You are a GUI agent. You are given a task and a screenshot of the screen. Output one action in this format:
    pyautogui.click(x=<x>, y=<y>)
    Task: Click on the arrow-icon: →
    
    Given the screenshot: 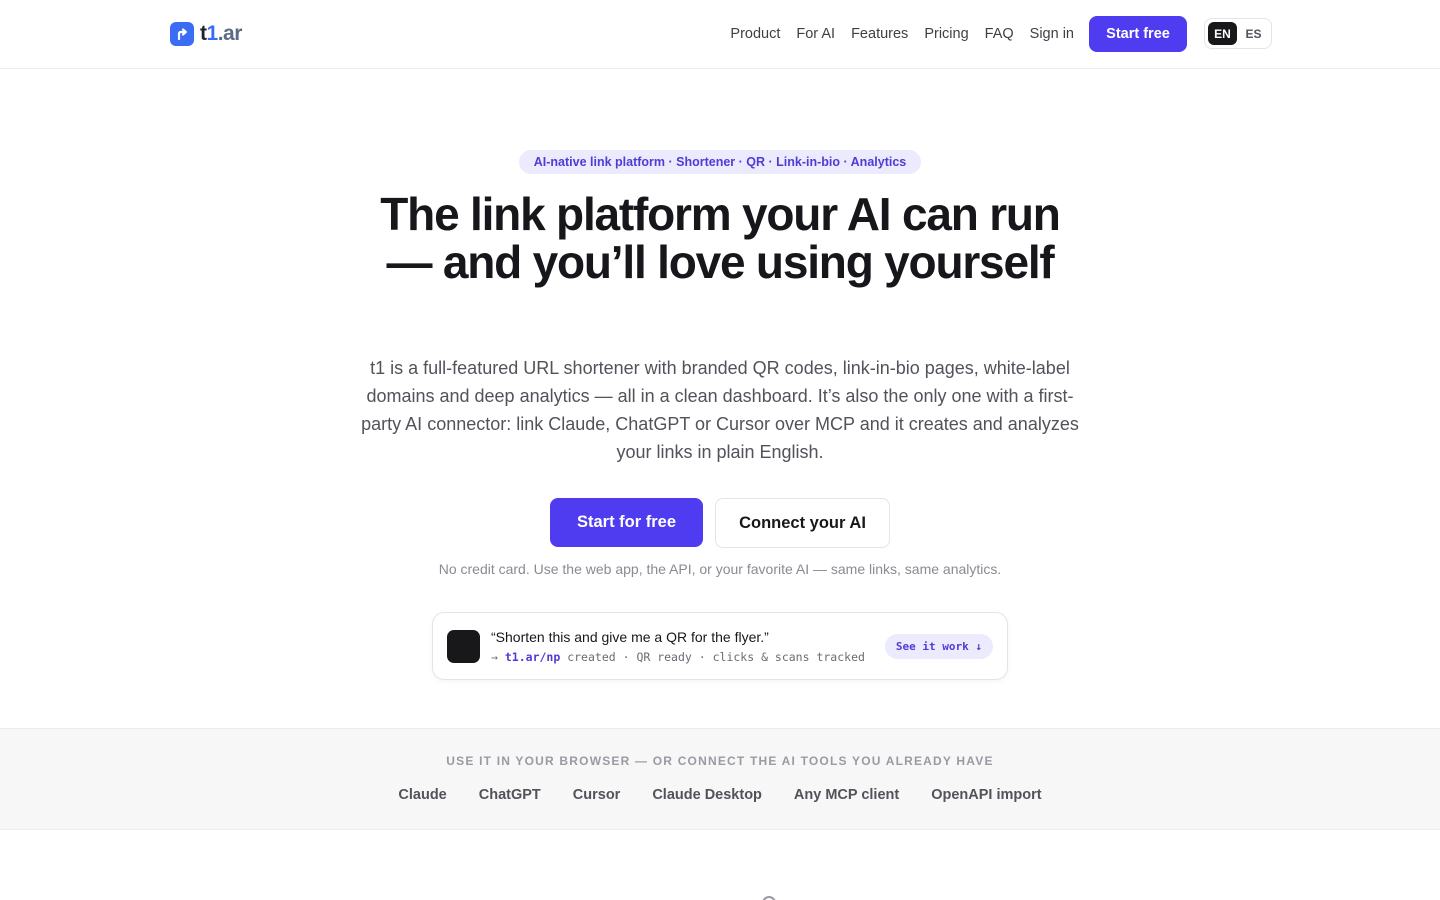 What is the action you would take?
    pyautogui.click(x=494, y=657)
    